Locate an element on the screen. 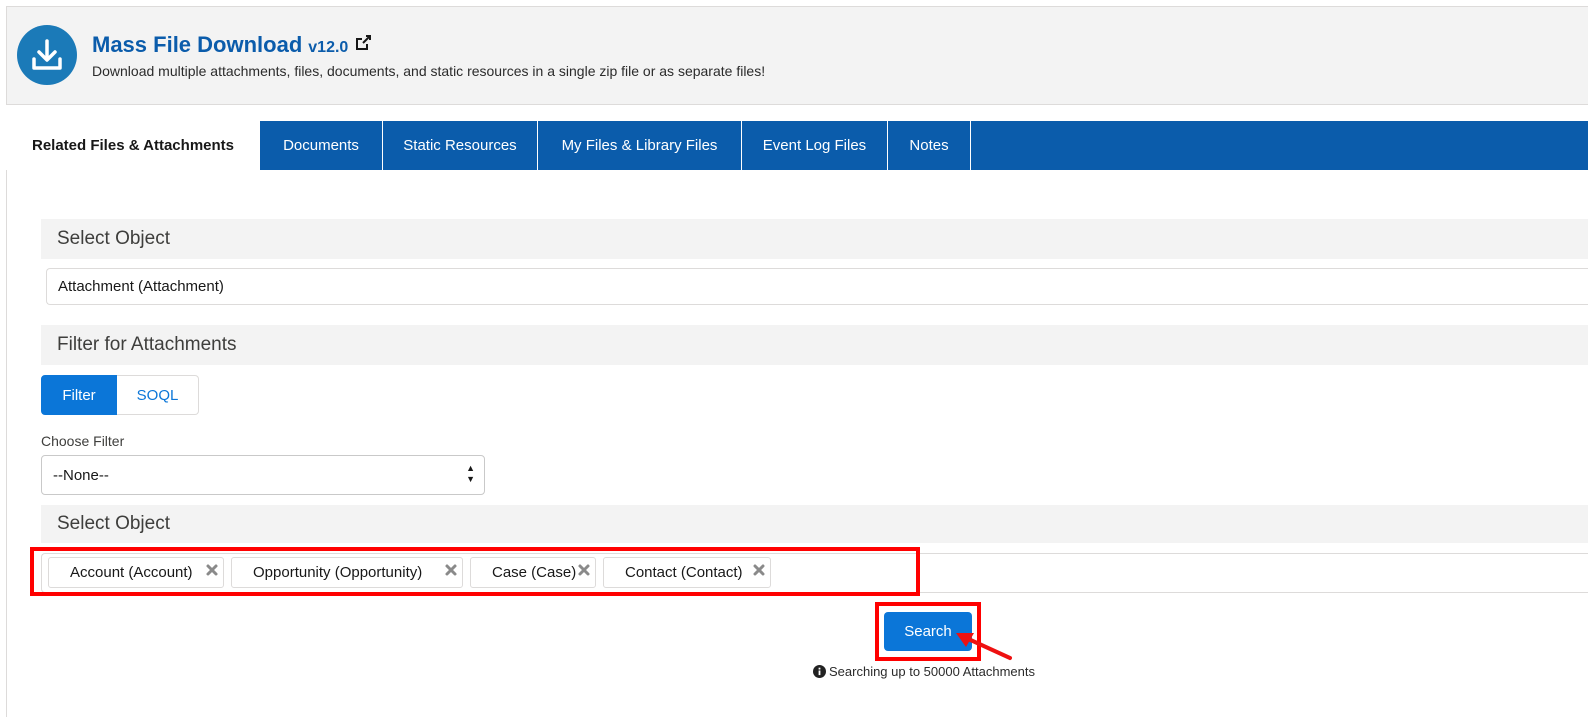  external-link-icon is located at coordinates (363, 43).